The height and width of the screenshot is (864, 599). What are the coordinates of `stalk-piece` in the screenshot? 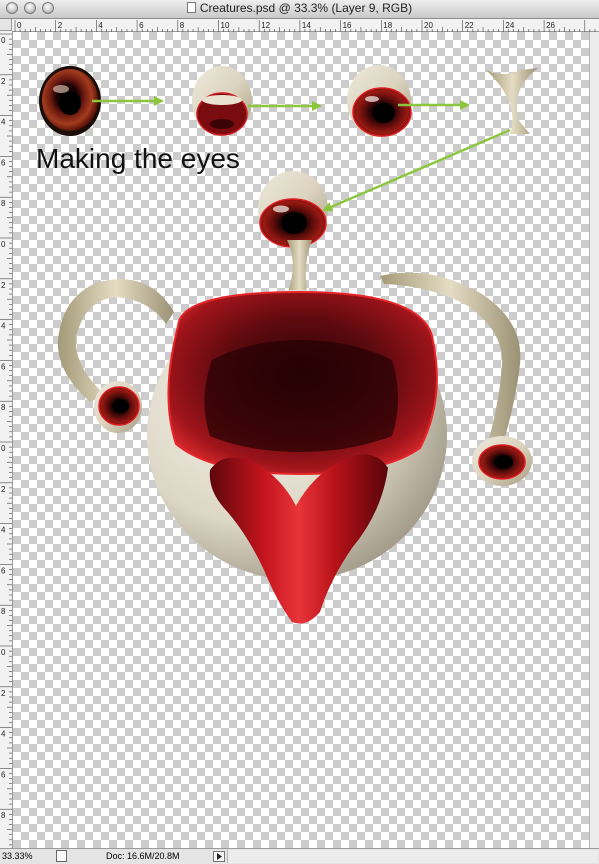 It's located at (512, 101).